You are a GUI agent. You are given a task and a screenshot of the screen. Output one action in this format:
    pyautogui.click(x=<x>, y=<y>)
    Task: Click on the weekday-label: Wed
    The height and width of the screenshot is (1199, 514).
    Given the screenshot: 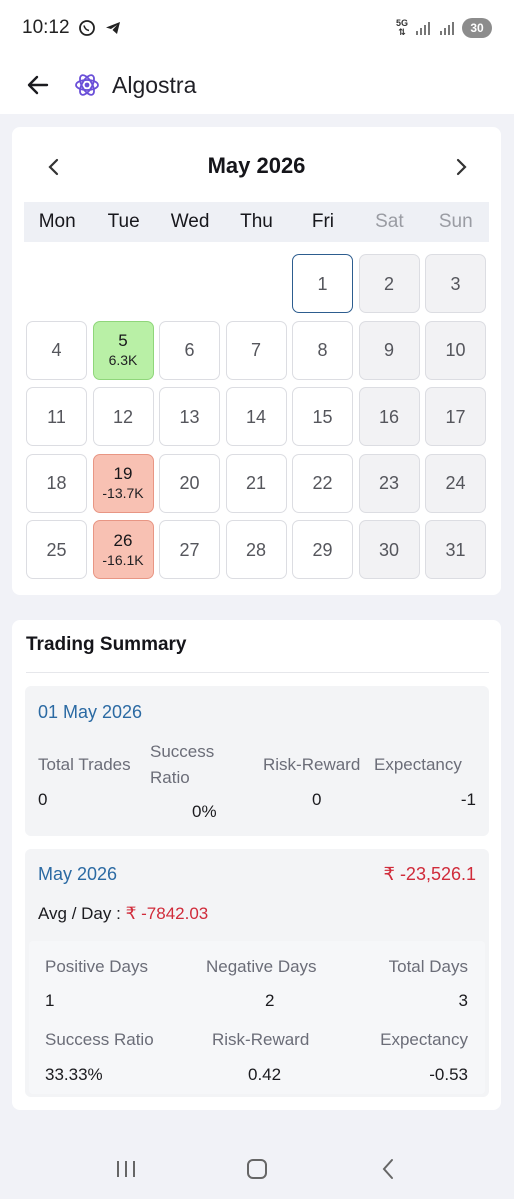 What is the action you would take?
    pyautogui.click(x=190, y=221)
    